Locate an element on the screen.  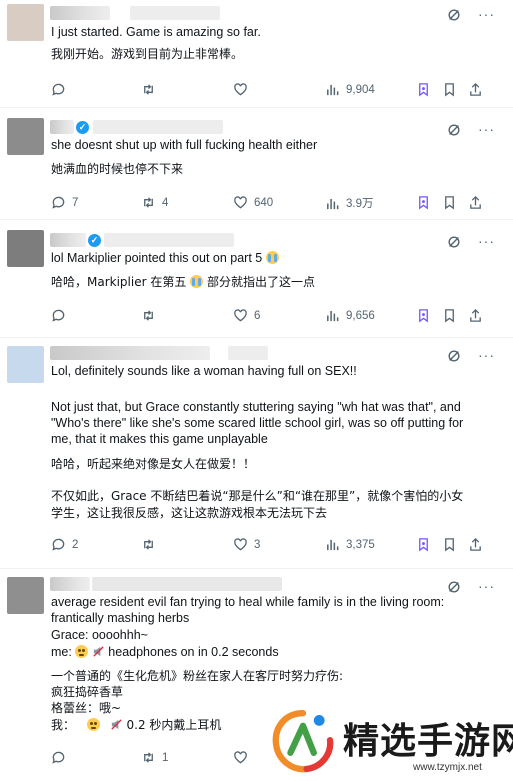
watermark-title: 精选手游网 is located at coordinates (428, 741).